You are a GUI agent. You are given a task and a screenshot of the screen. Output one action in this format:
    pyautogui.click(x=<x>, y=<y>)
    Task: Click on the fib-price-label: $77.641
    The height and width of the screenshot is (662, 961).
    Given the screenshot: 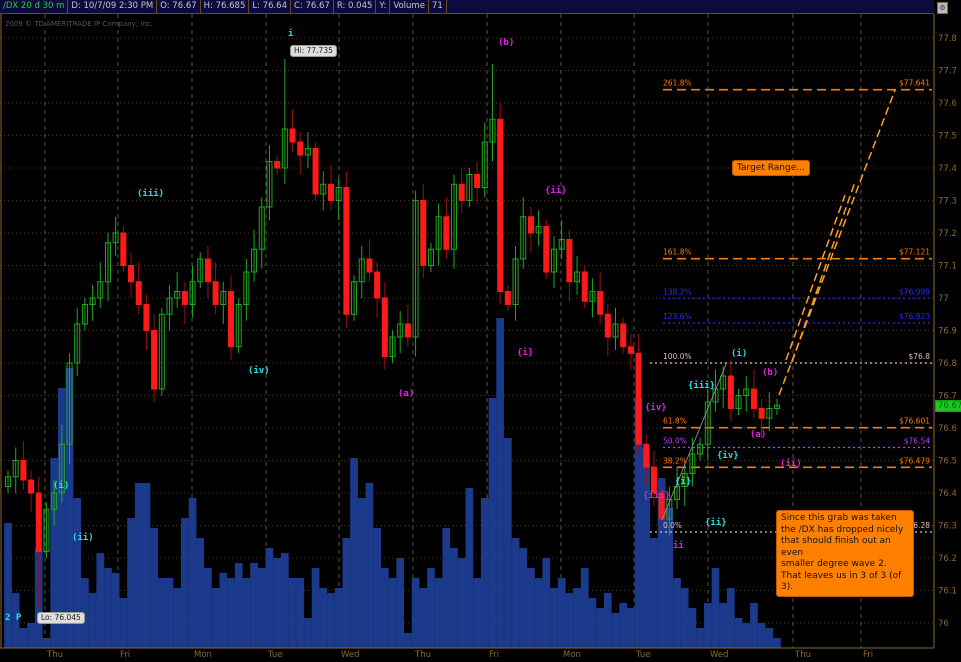 What is the action you would take?
    pyautogui.click(x=914, y=83)
    